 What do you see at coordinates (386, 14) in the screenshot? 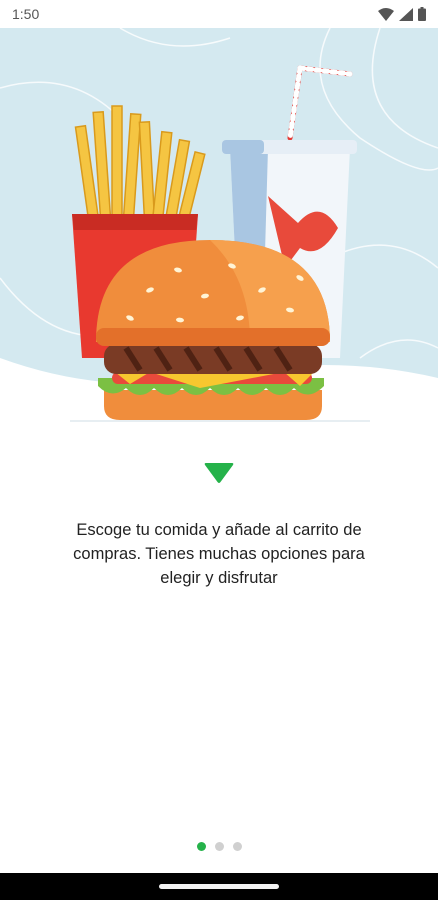
I see `wifi-icon` at bounding box center [386, 14].